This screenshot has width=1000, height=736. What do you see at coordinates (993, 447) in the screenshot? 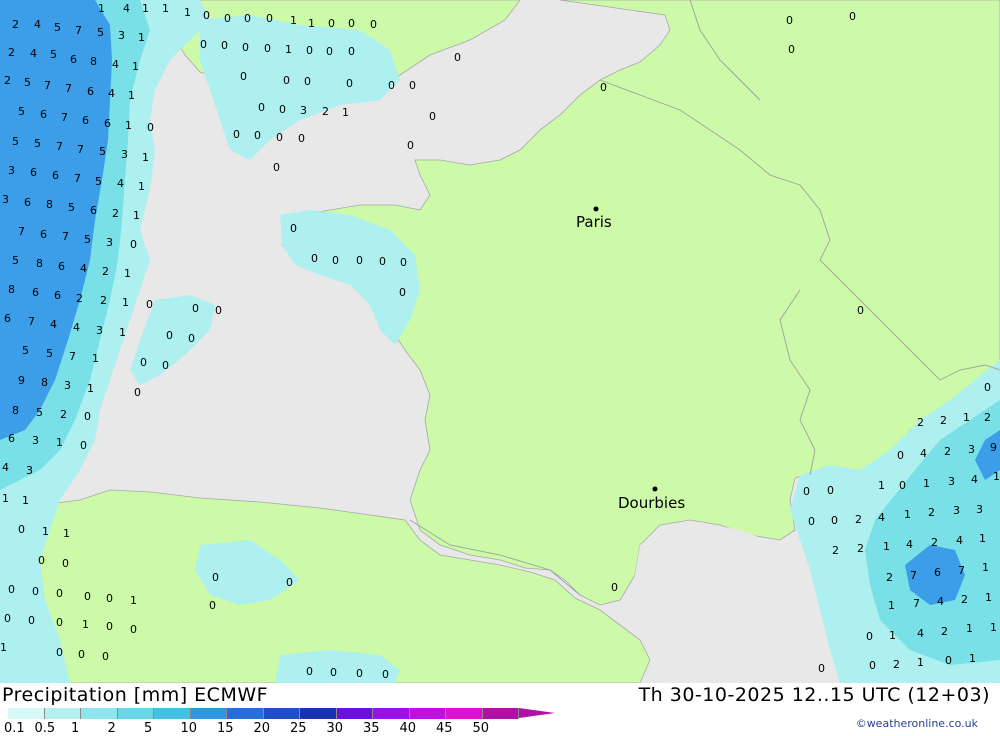
I see `precip-value: 9` at bounding box center [993, 447].